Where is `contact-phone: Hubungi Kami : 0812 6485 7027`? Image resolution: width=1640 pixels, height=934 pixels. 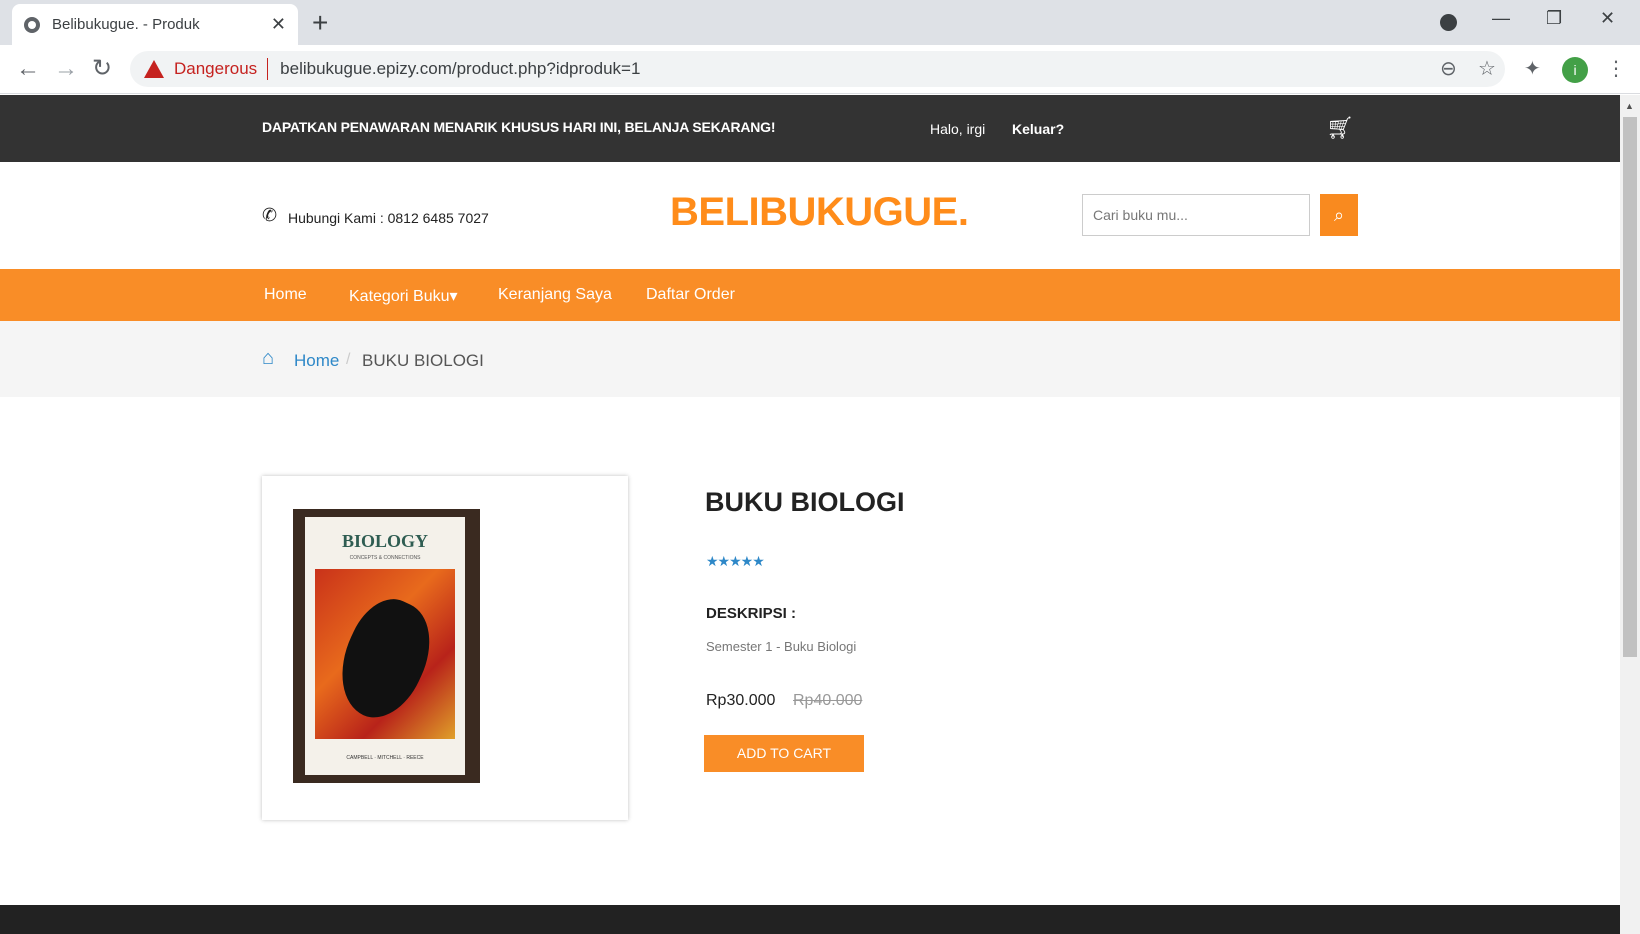
contact-phone: Hubungi Kami : 0812 6485 7027 is located at coordinates (388, 218).